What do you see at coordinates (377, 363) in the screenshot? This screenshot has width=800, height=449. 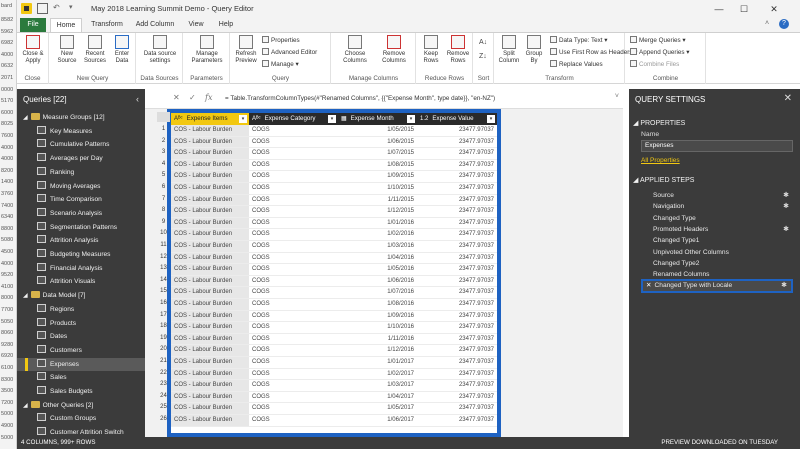 I see `table-cell: 1/01/2017` at bounding box center [377, 363].